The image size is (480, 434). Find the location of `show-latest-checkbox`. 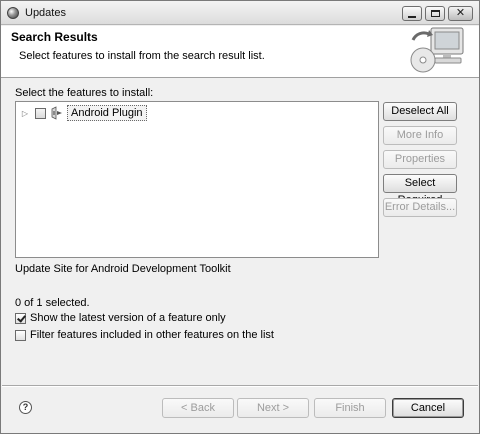

show-latest-checkbox is located at coordinates (20, 318).